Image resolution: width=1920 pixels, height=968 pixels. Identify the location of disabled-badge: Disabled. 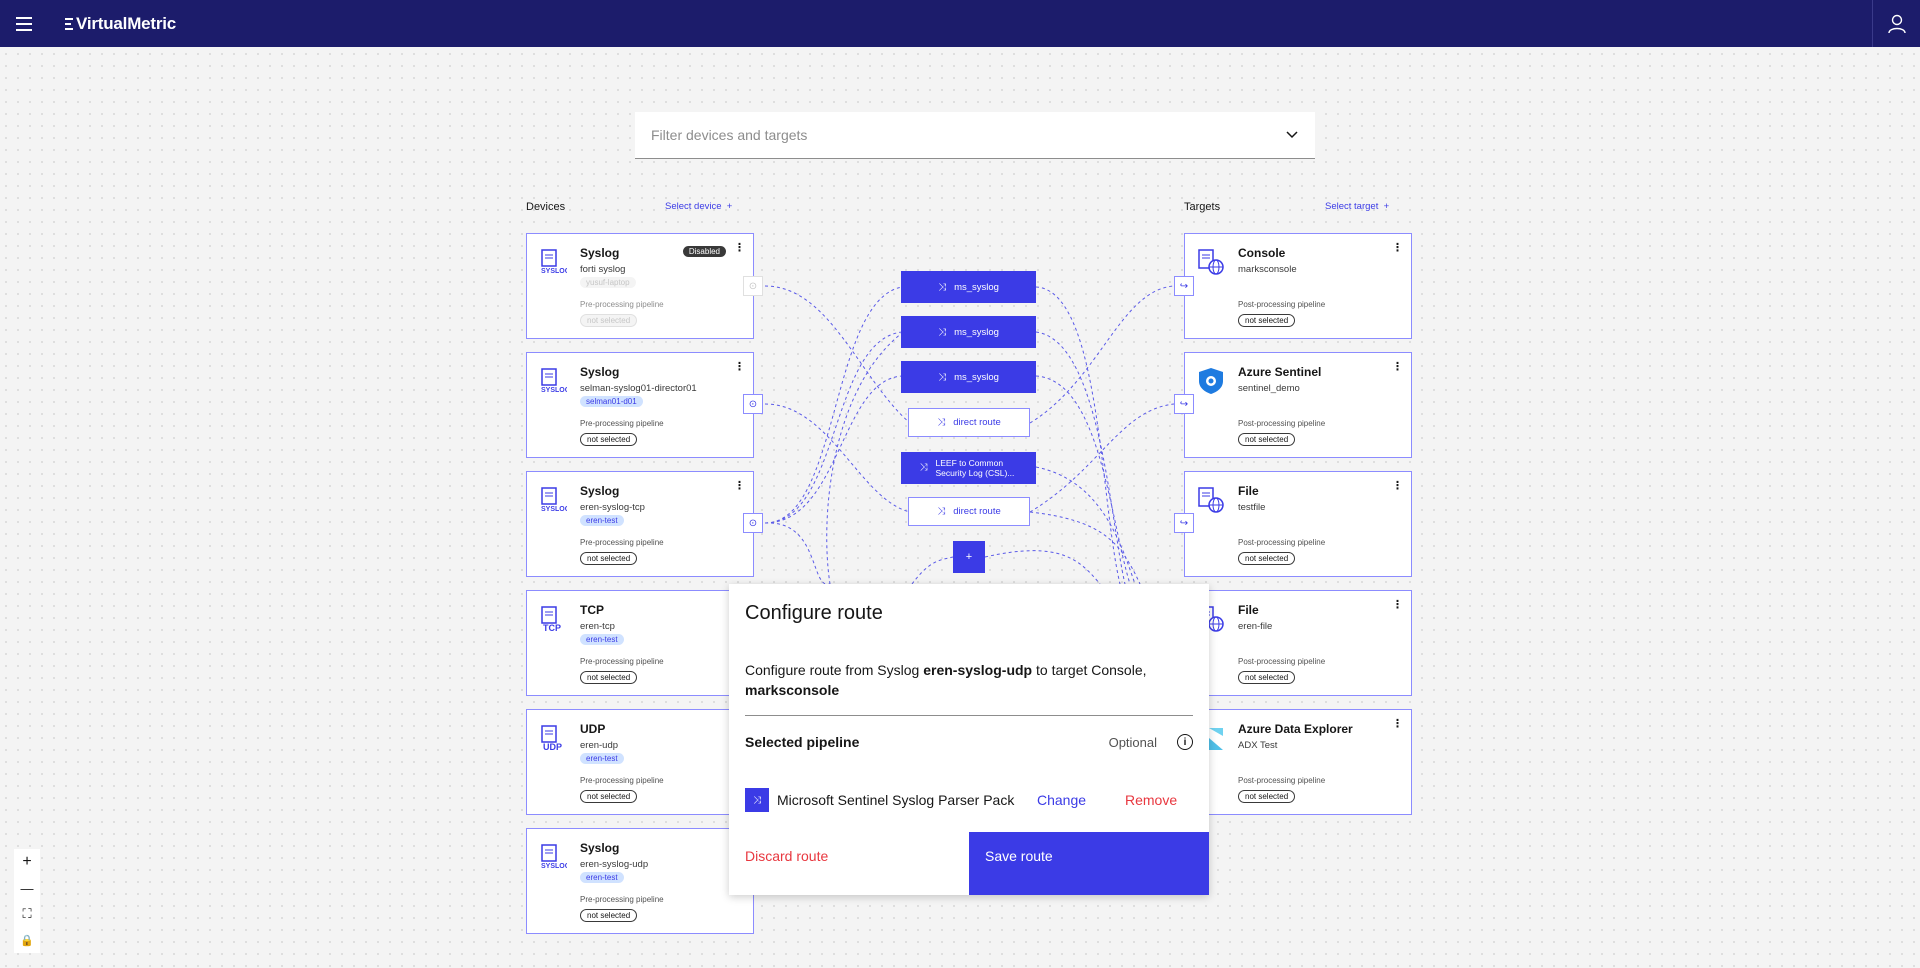
(704, 251).